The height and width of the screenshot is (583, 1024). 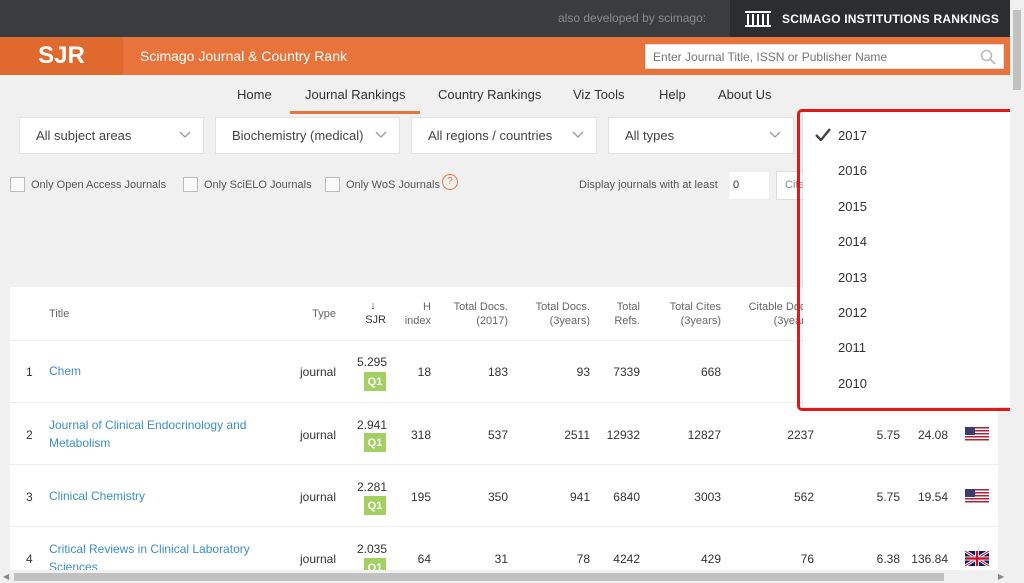 What do you see at coordinates (758, 18) in the screenshot?
I see `institution-icon` at bounding box center [758, 18].